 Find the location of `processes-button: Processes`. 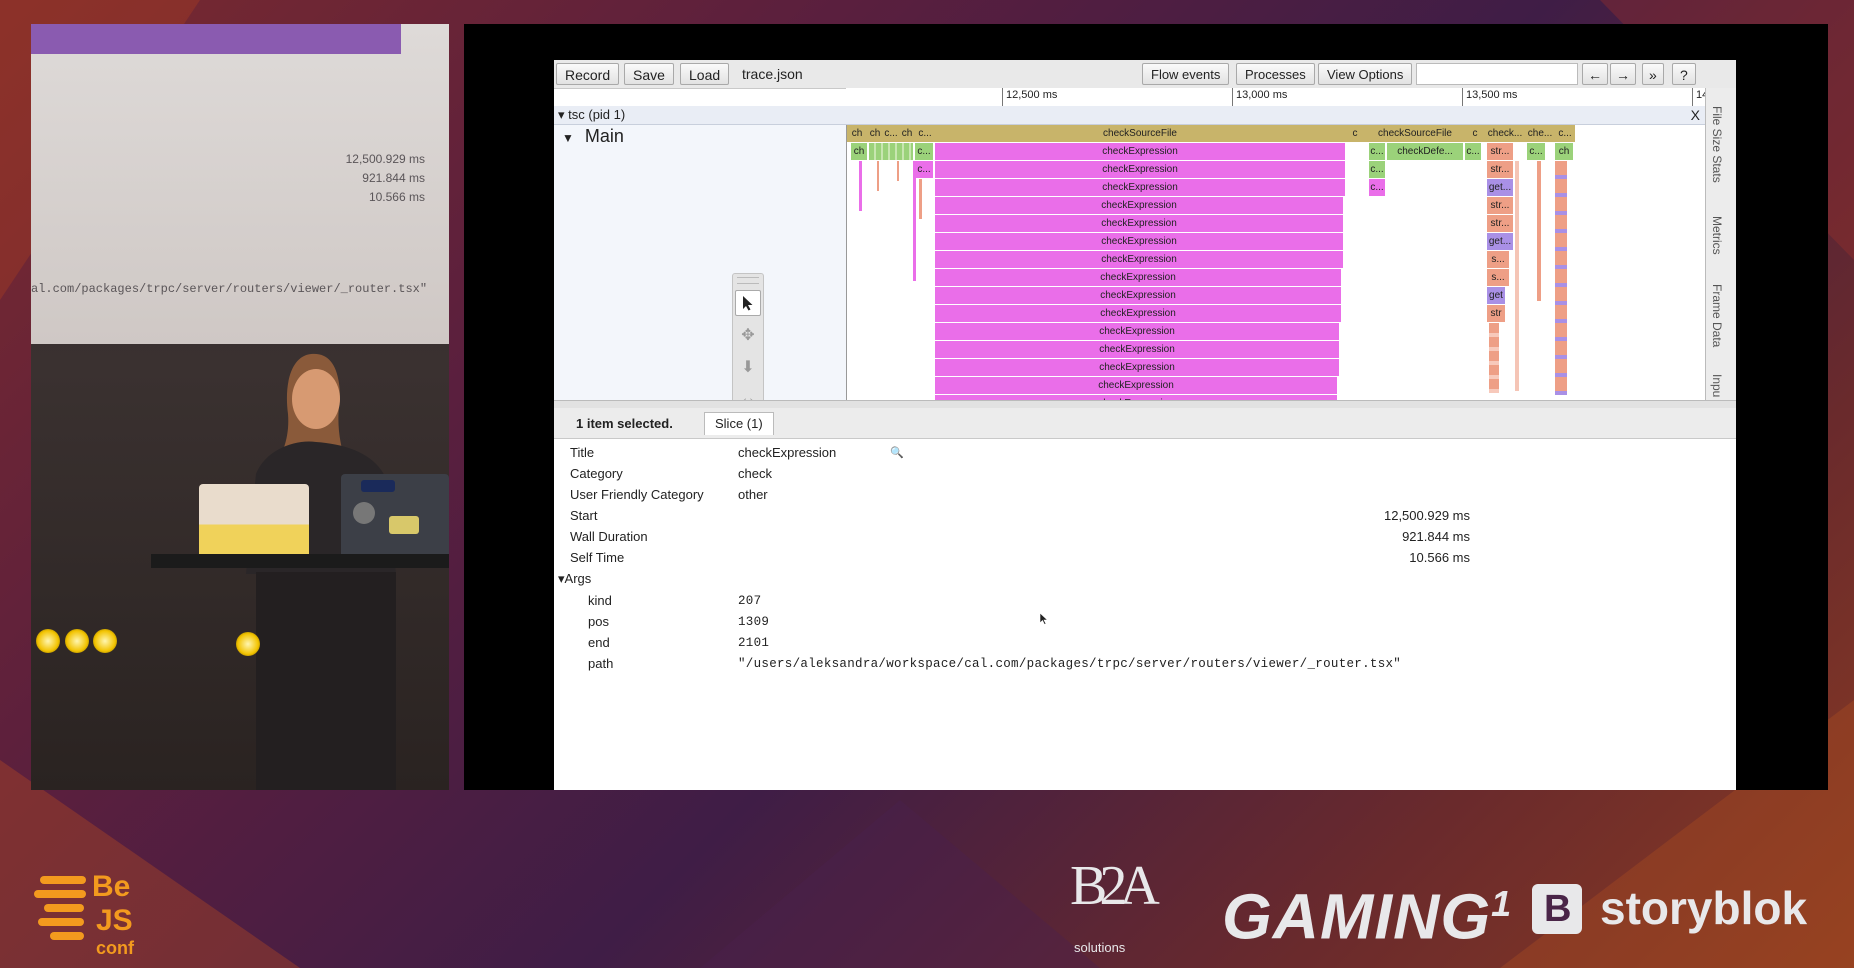

processes-button: Processes is located at coordinates (1275, 74).